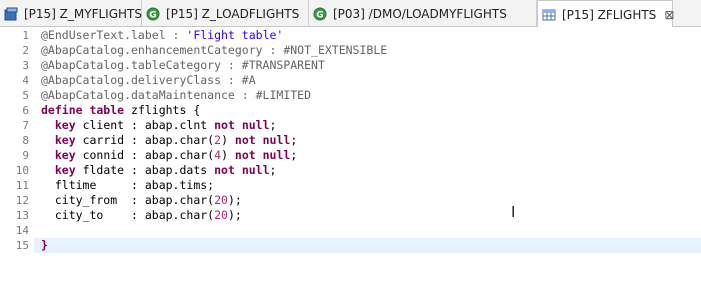  Describe the element at coordinates (669, 15) in the screenshot. I see `close-tab-icon: ⊠` at that location.